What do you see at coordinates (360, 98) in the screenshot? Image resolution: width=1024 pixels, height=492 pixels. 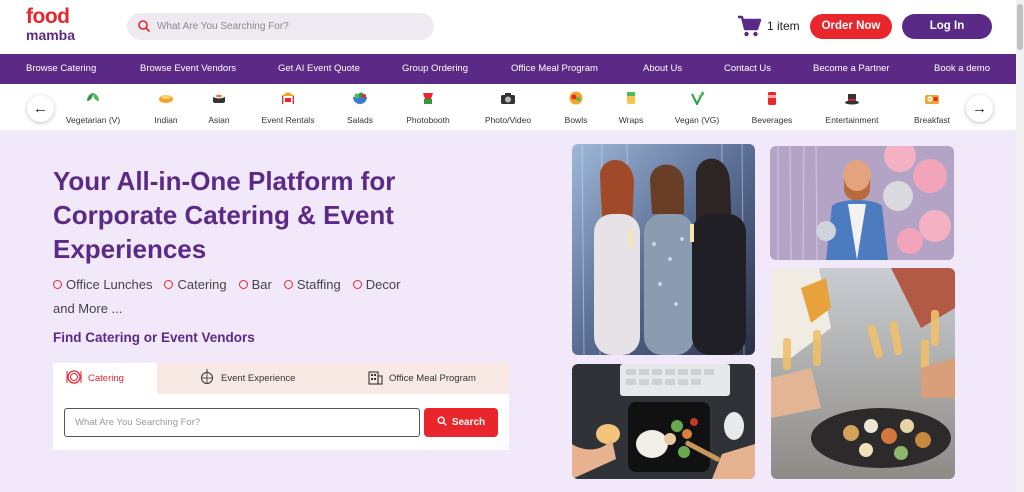 I see `salad-bowl-icon` at bounding box center [360, 98].